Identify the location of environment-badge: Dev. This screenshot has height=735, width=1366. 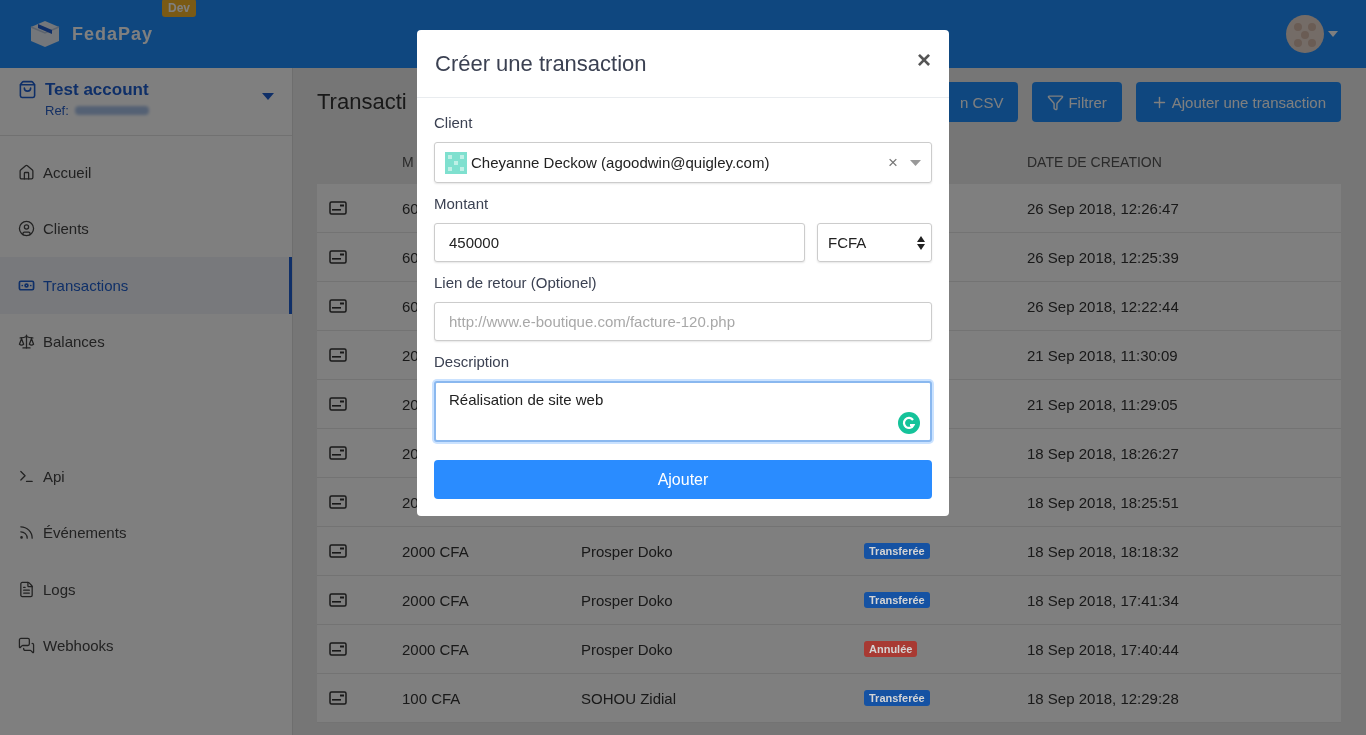
(179, 8).